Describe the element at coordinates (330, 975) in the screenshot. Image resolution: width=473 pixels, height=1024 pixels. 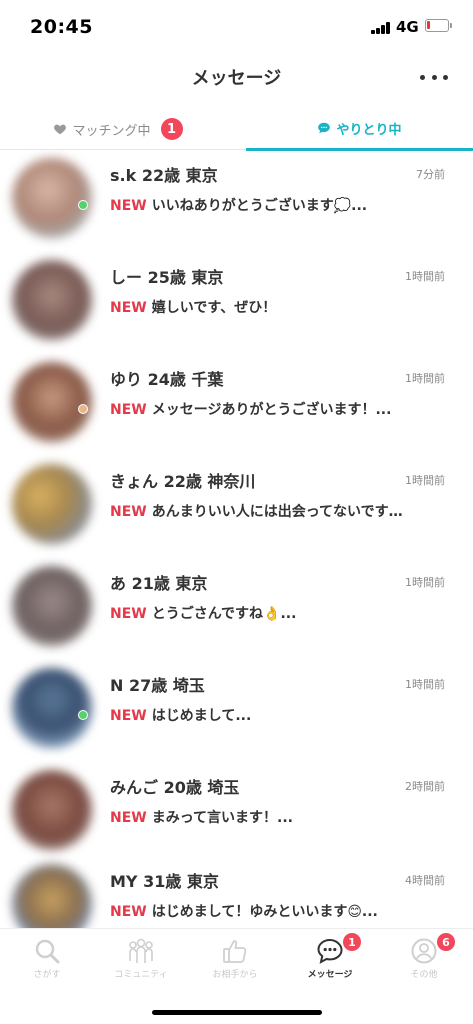
I see `nav-messages-label: メッセージ` at that location.